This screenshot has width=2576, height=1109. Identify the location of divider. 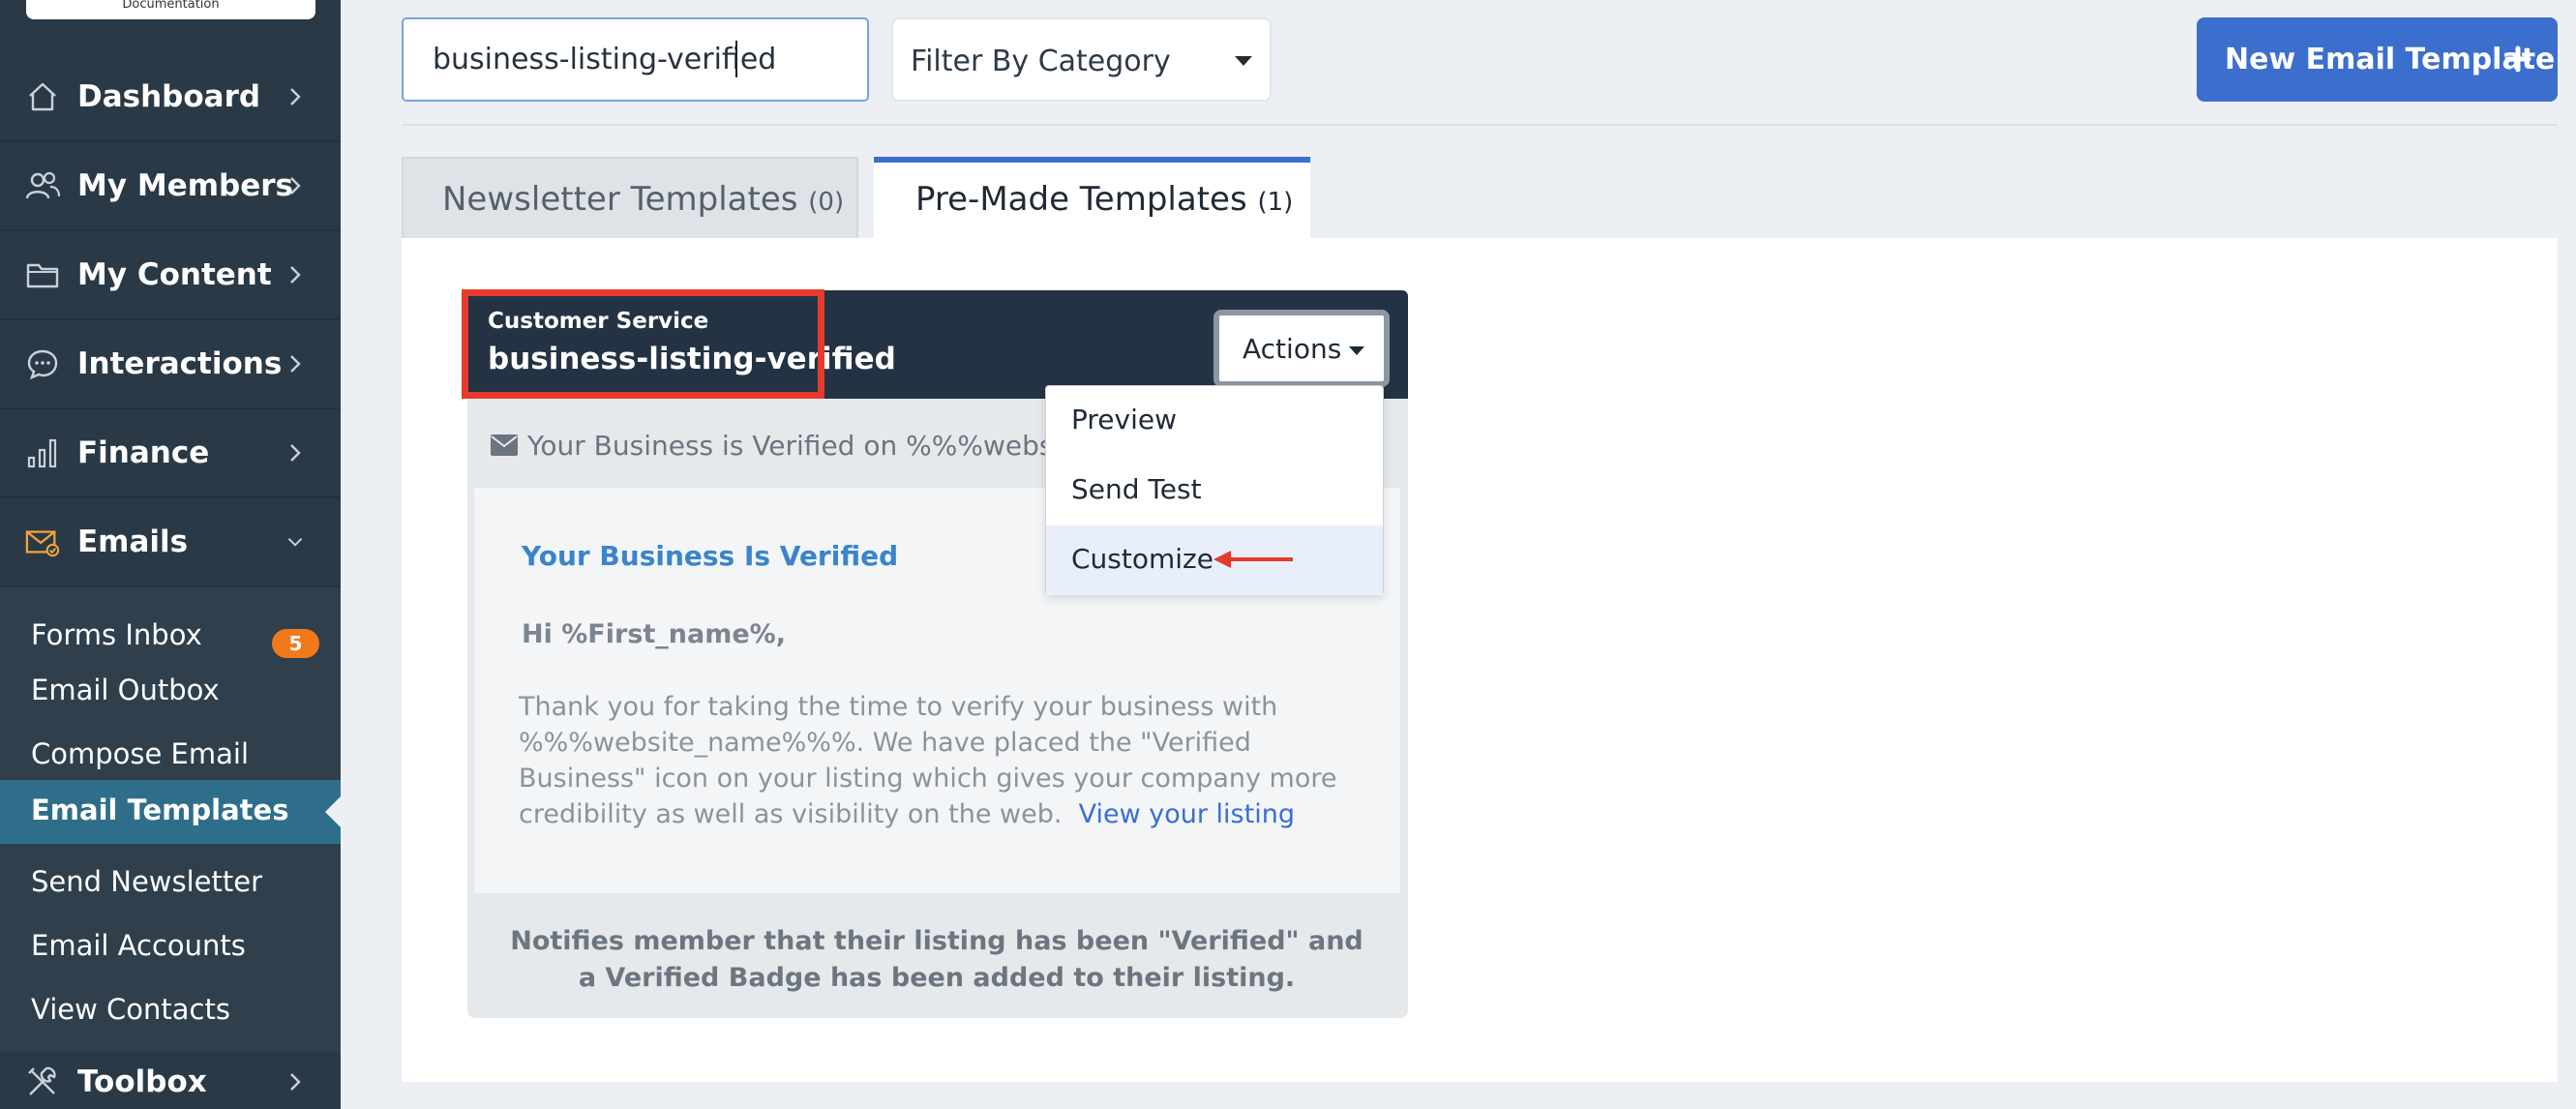
(1480, 125).